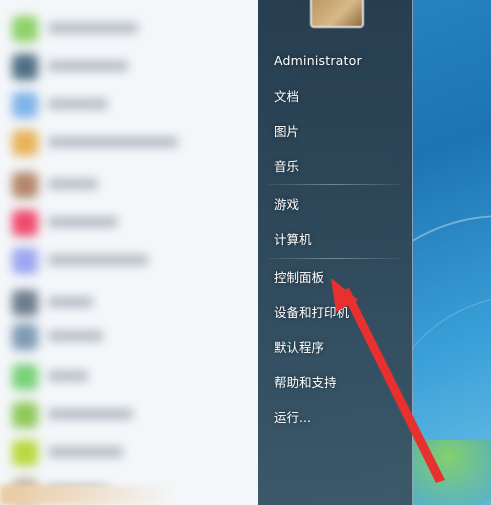 This screenshot has height=505, width=491. Describe the element at coordinates (334, 276) in the screenshot. I see `menu-item-control-panel: 控制面板` at that location.